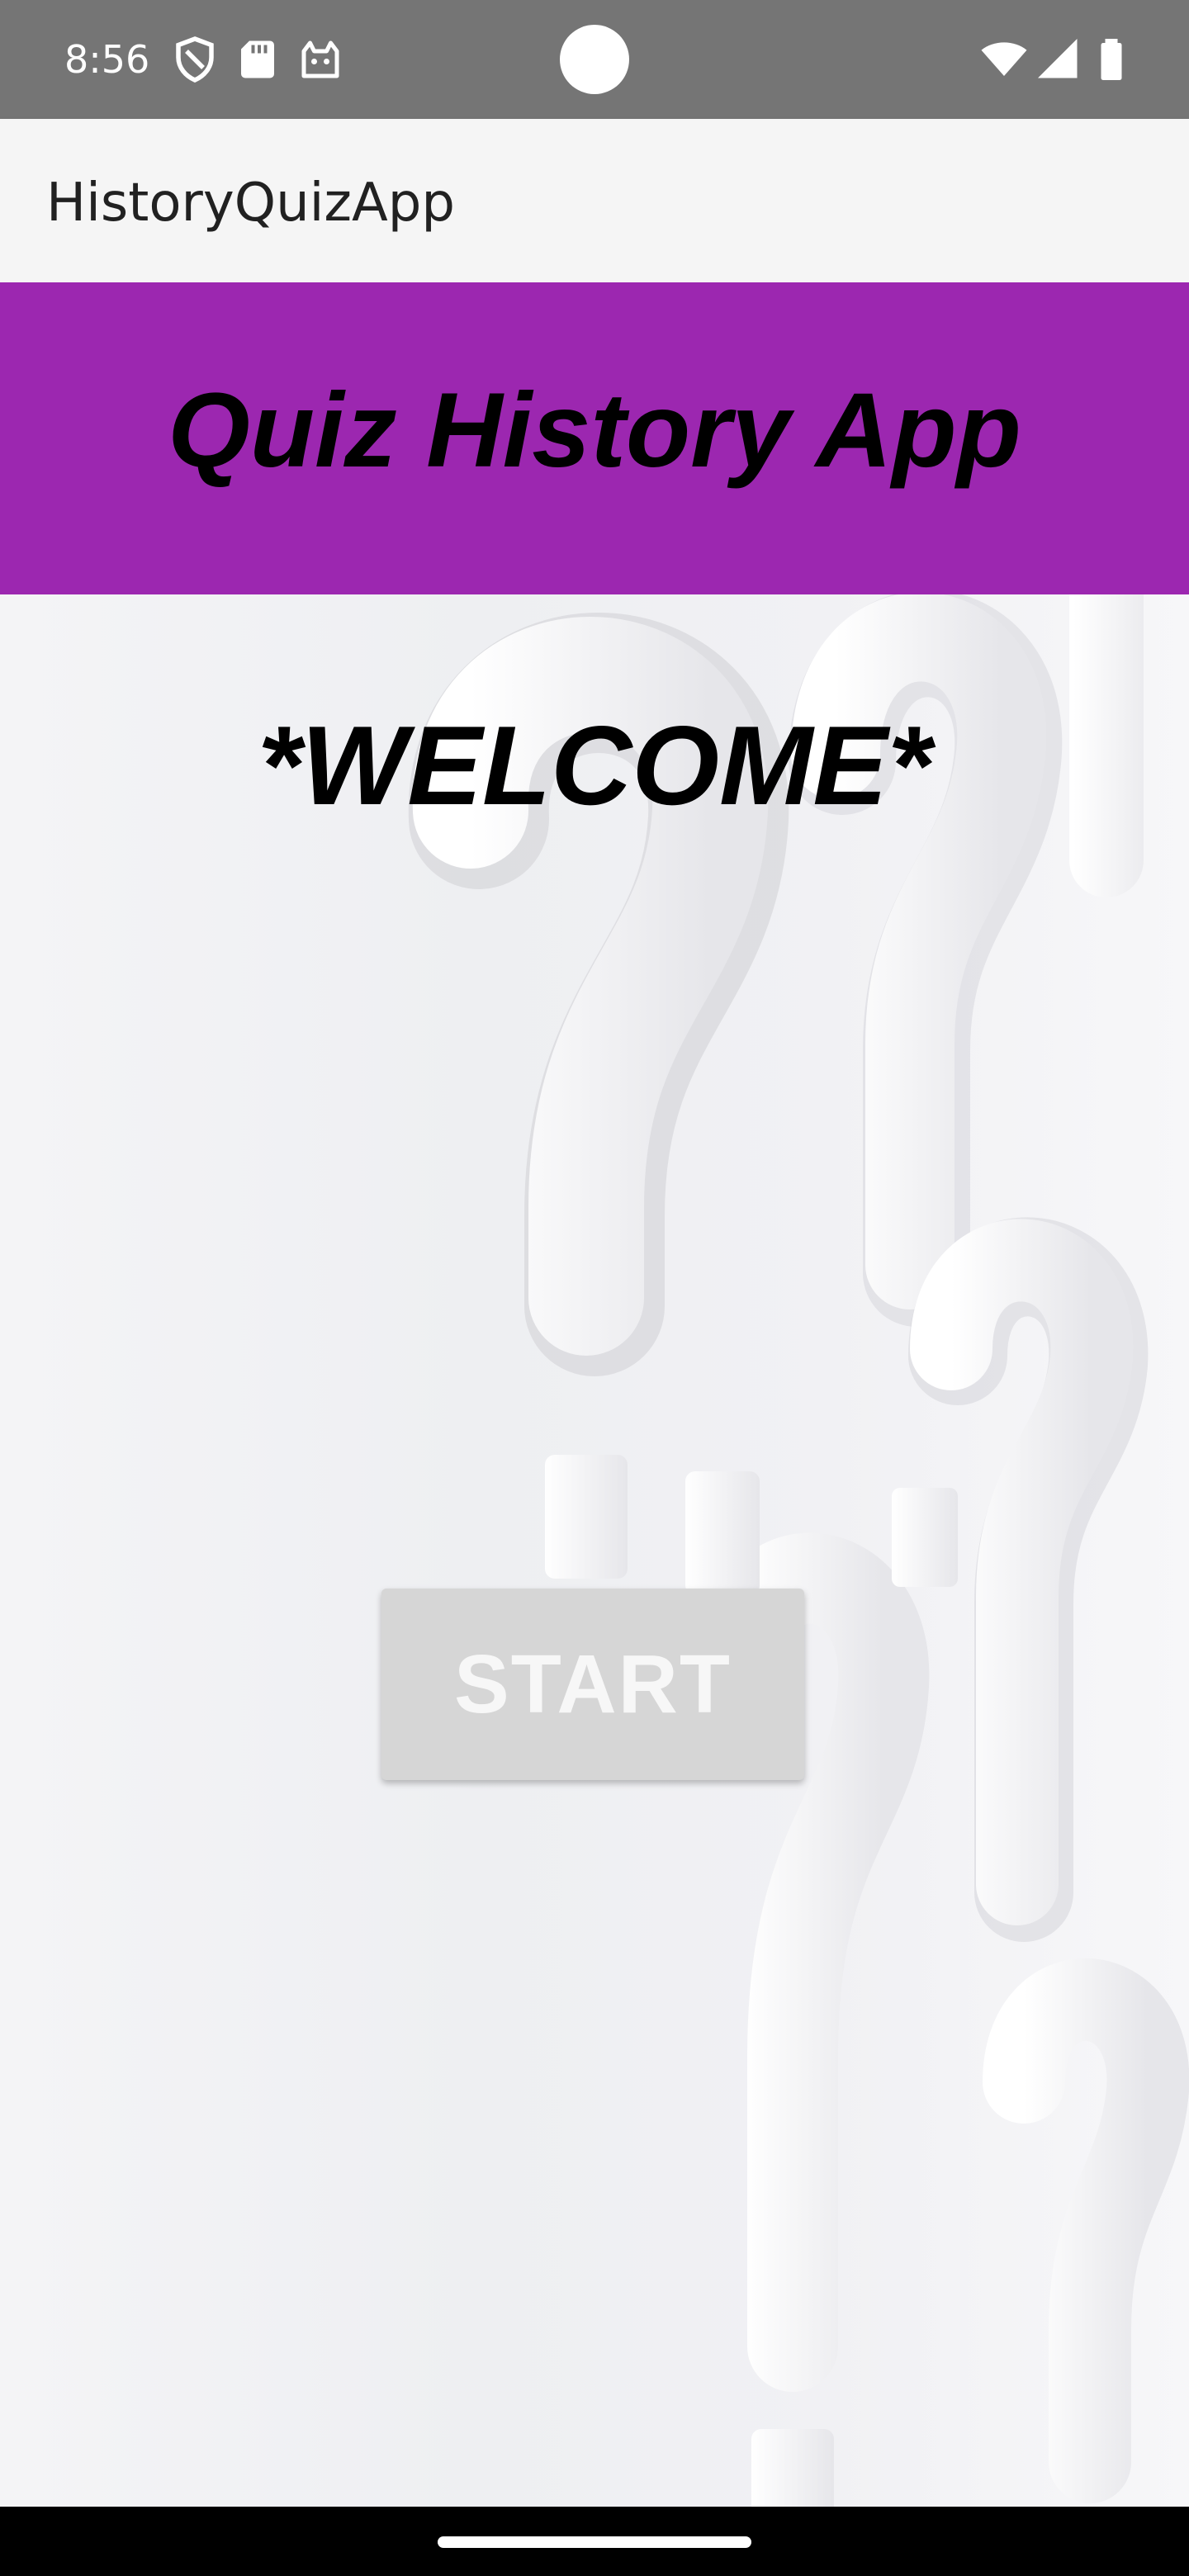 This screenshot has height=2576, width=1189. What do you see at coordinates (594, 200) in the screenshot?
I see `app-bar: HistoryQuizApp` at bounding box center [594, 200].